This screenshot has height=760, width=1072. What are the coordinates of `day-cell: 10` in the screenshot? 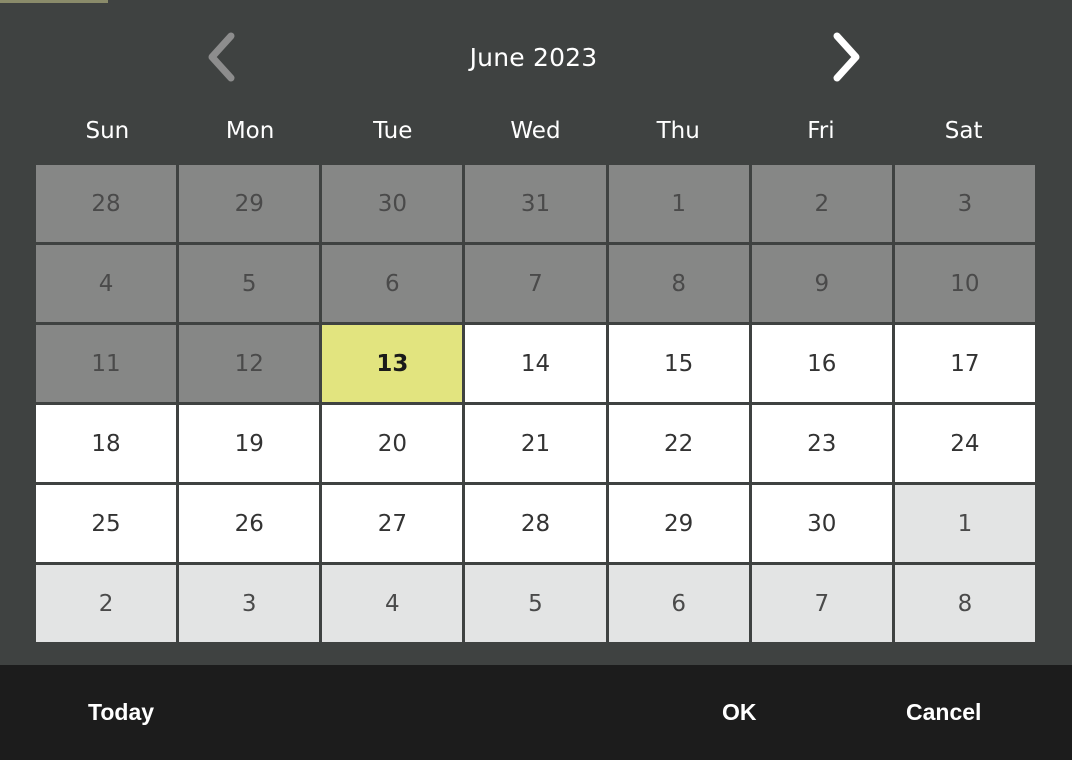 It's located at (964, 283).